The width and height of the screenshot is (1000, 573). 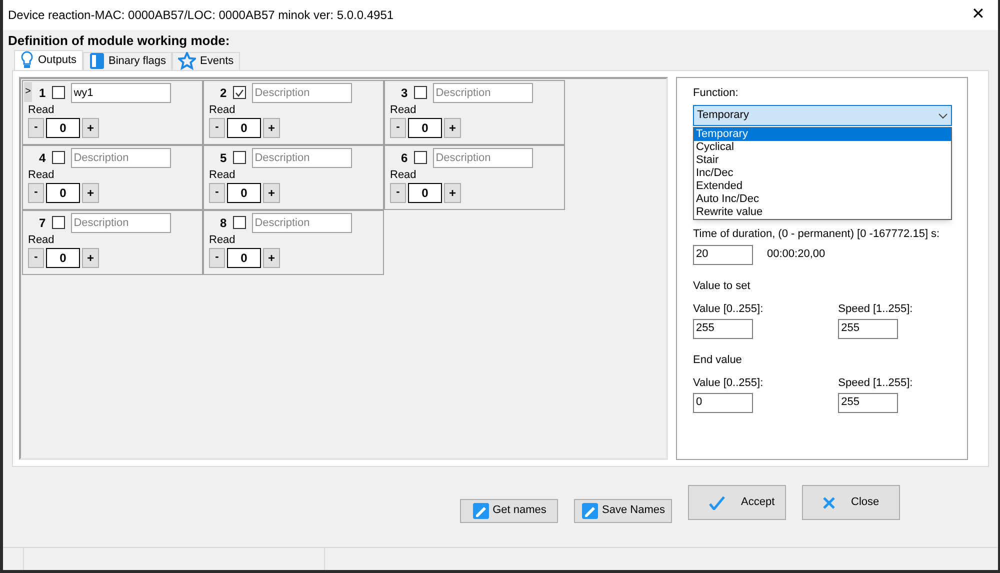 I want to click on close-icon, so click(x=829, y=502).